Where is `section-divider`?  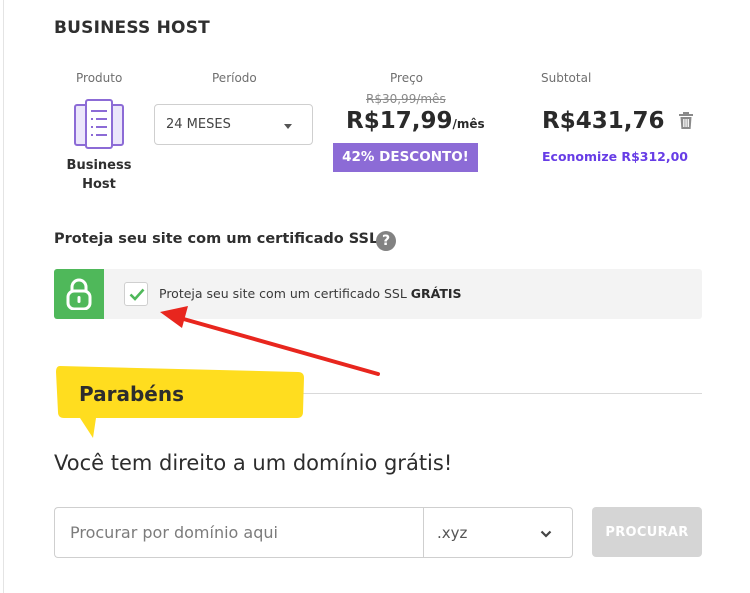 section-divider is located at coordinates (501, 393).